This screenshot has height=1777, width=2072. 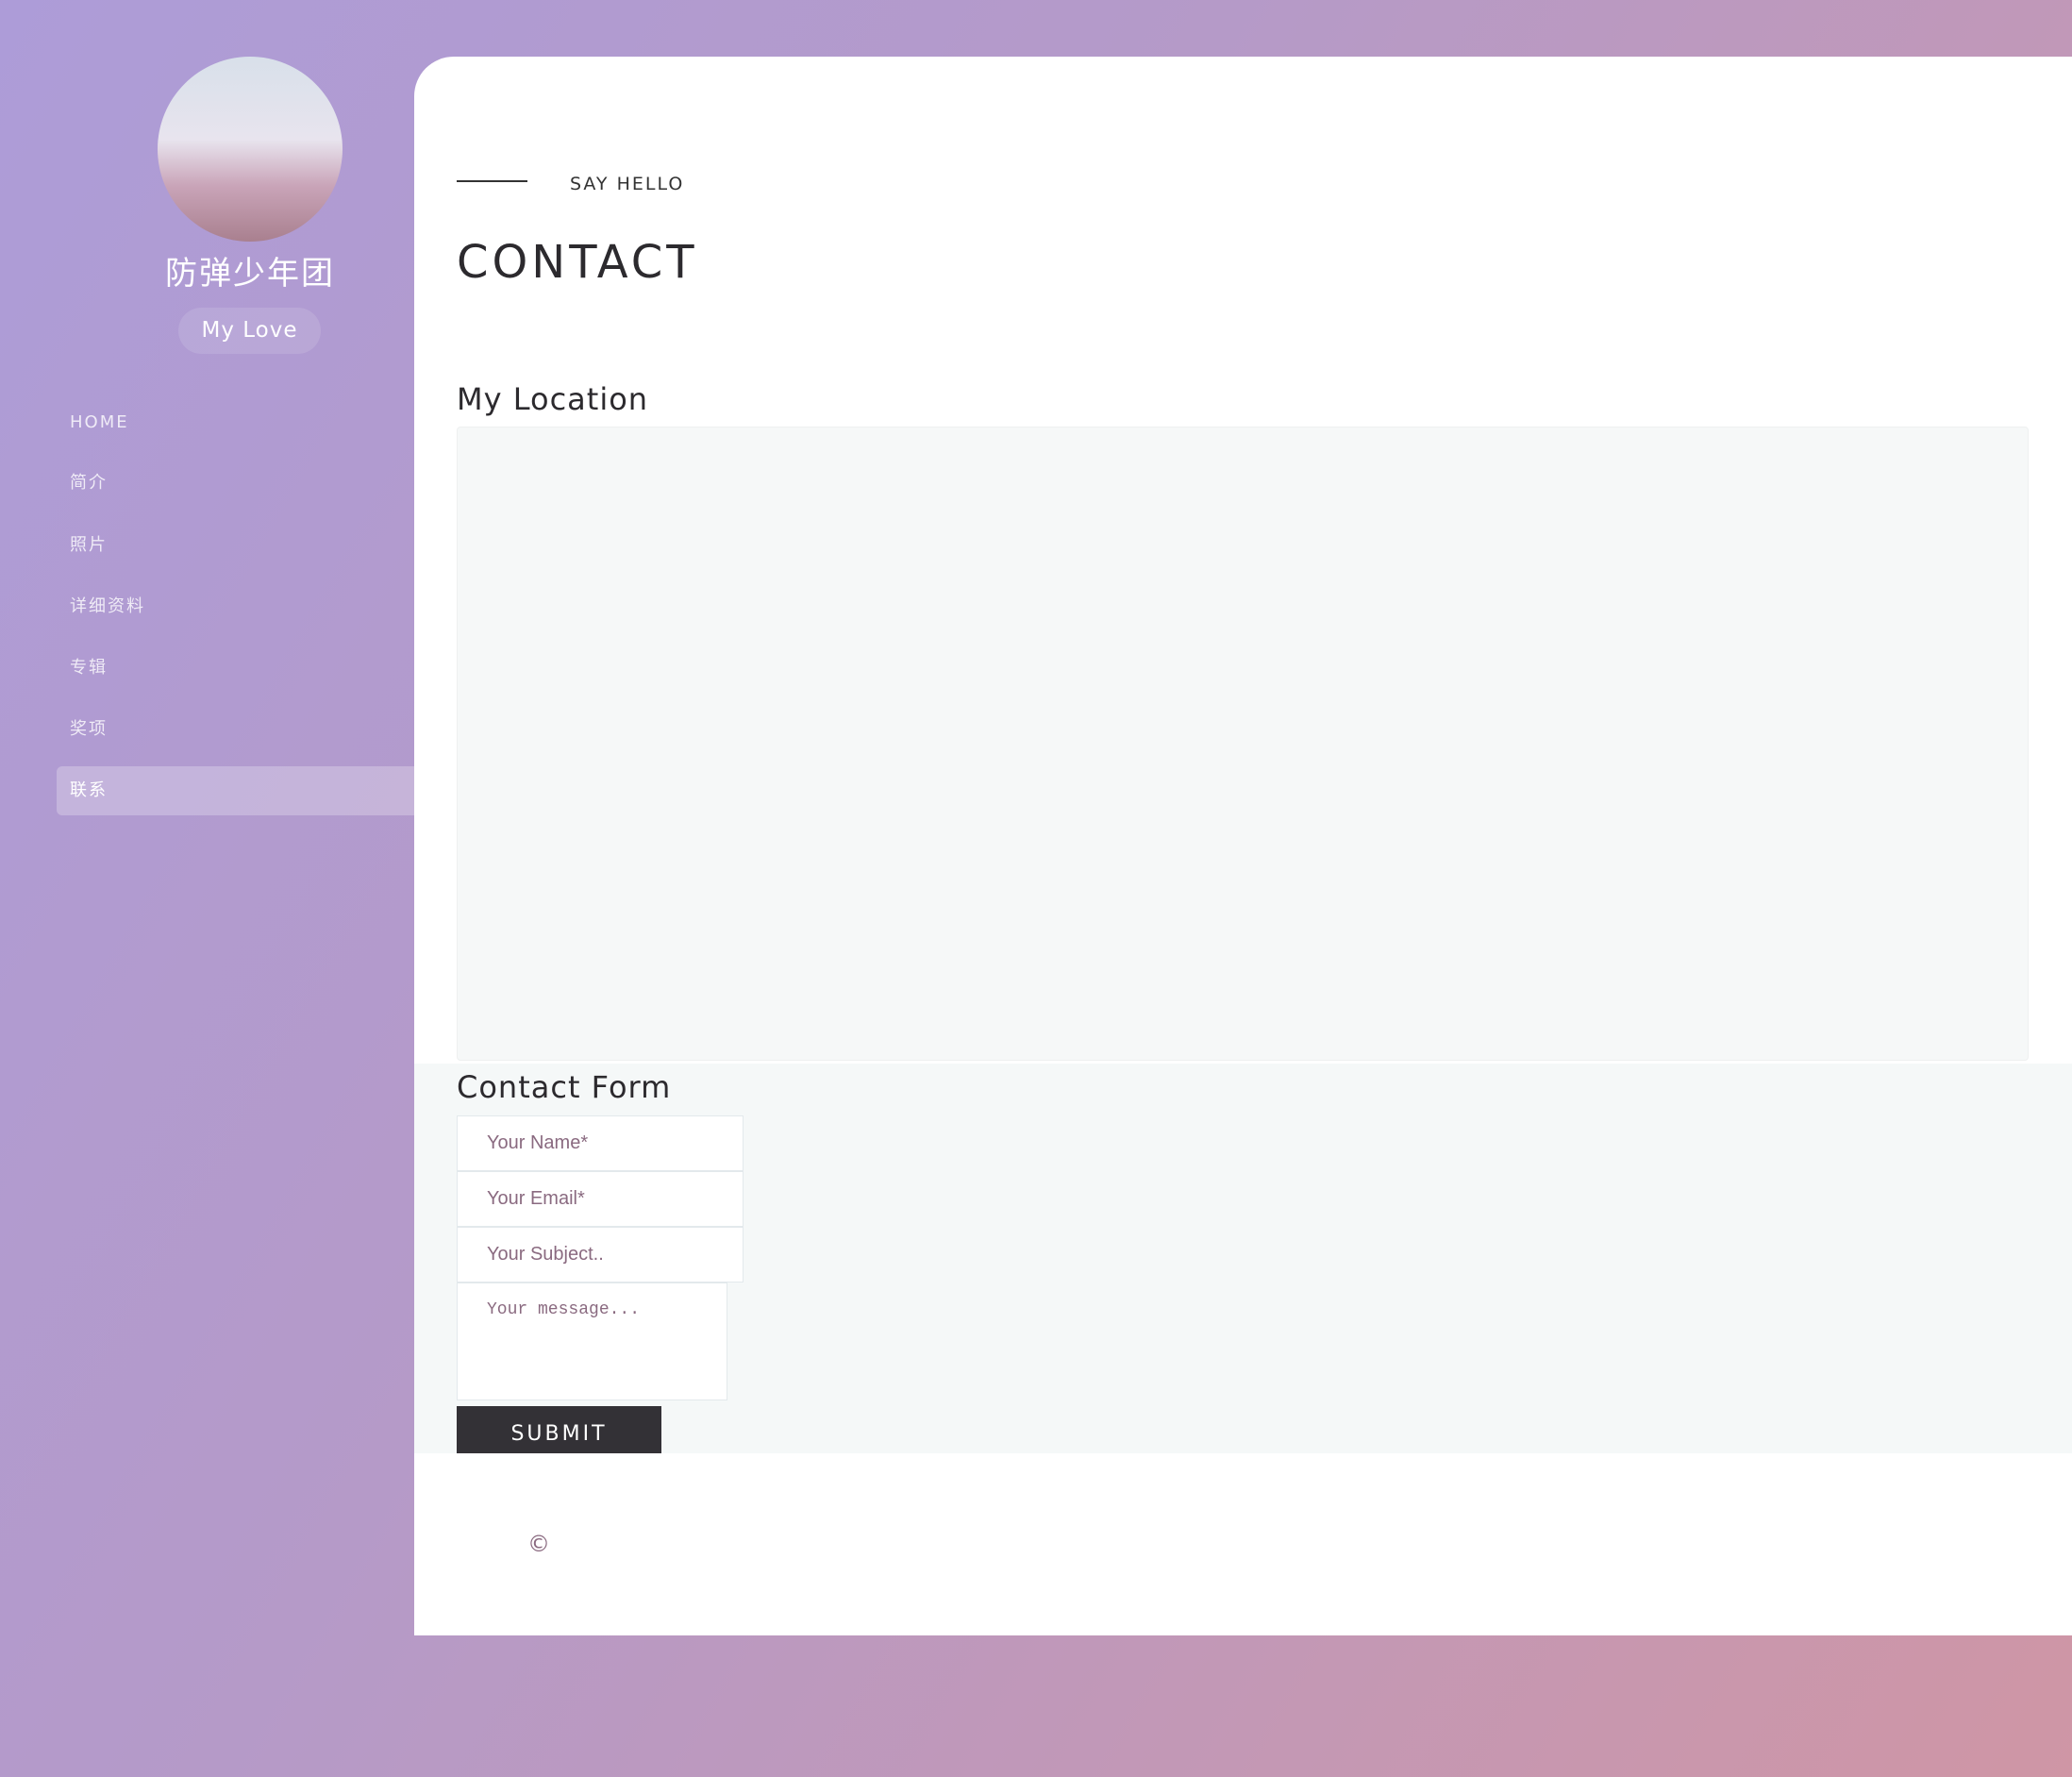 I want to click on avatar, so click(x=251, y=149).